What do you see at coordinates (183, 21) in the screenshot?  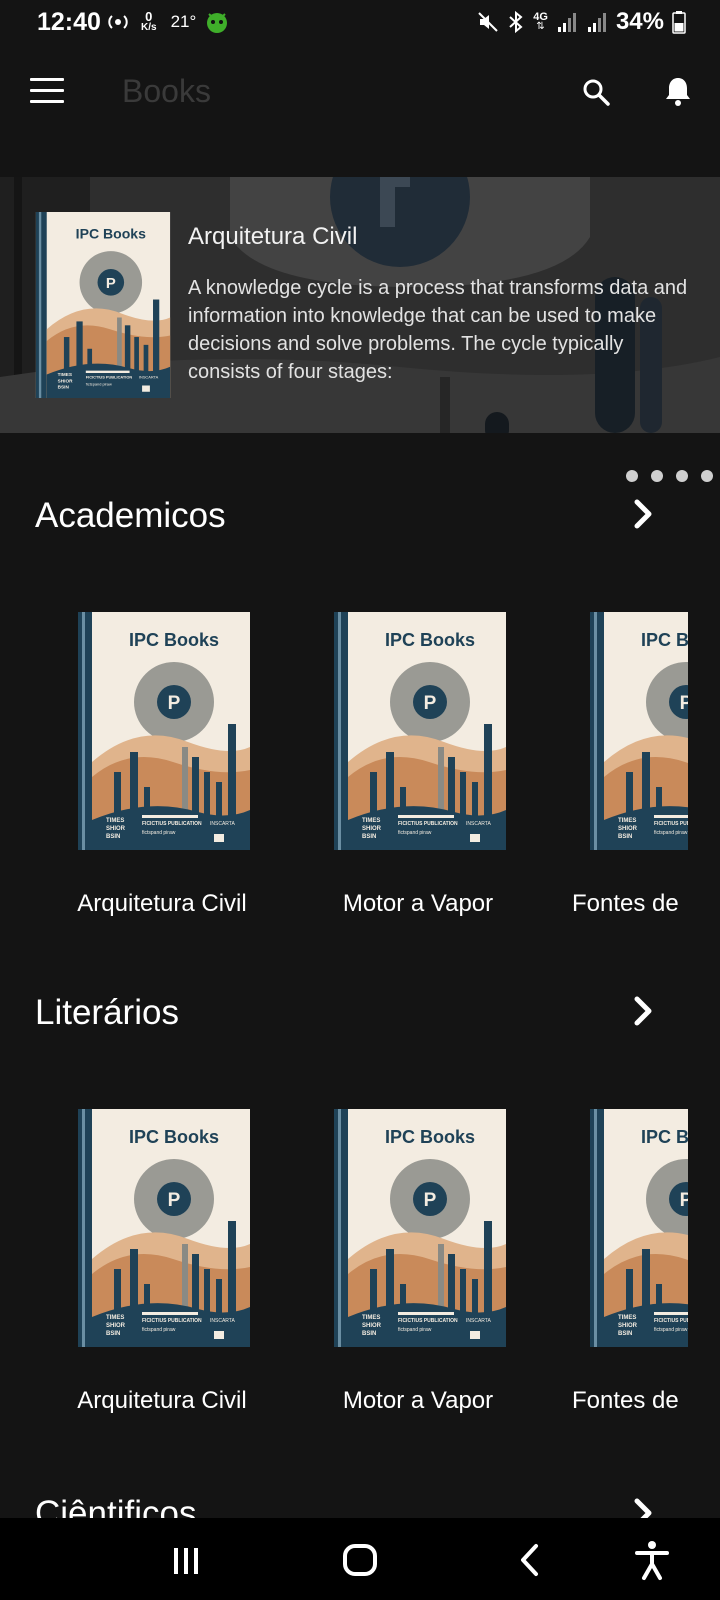 I see `temperature: 21°` at bounding box center [183, 21].